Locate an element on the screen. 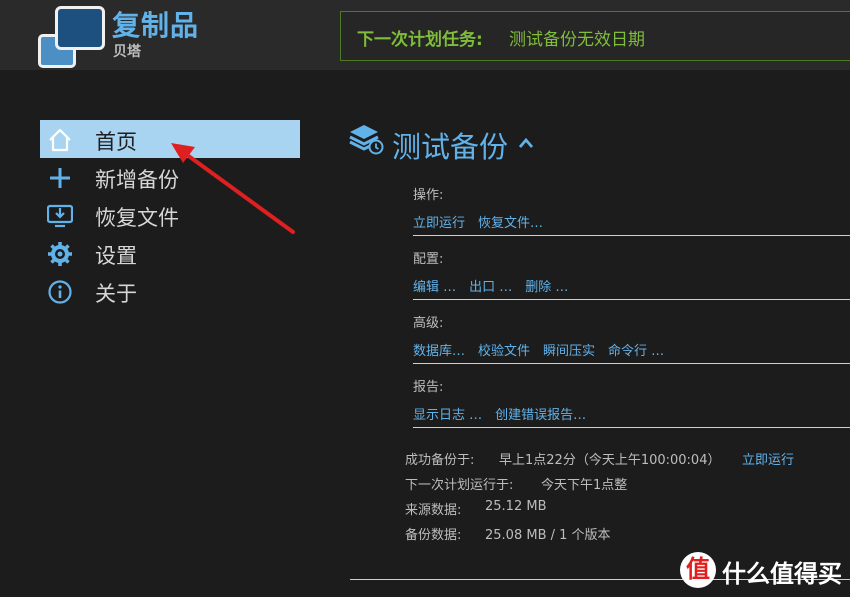 This screenshot has width=850, height=597. sidebar-item-about: 关于 is located at coordinates (170, 291).